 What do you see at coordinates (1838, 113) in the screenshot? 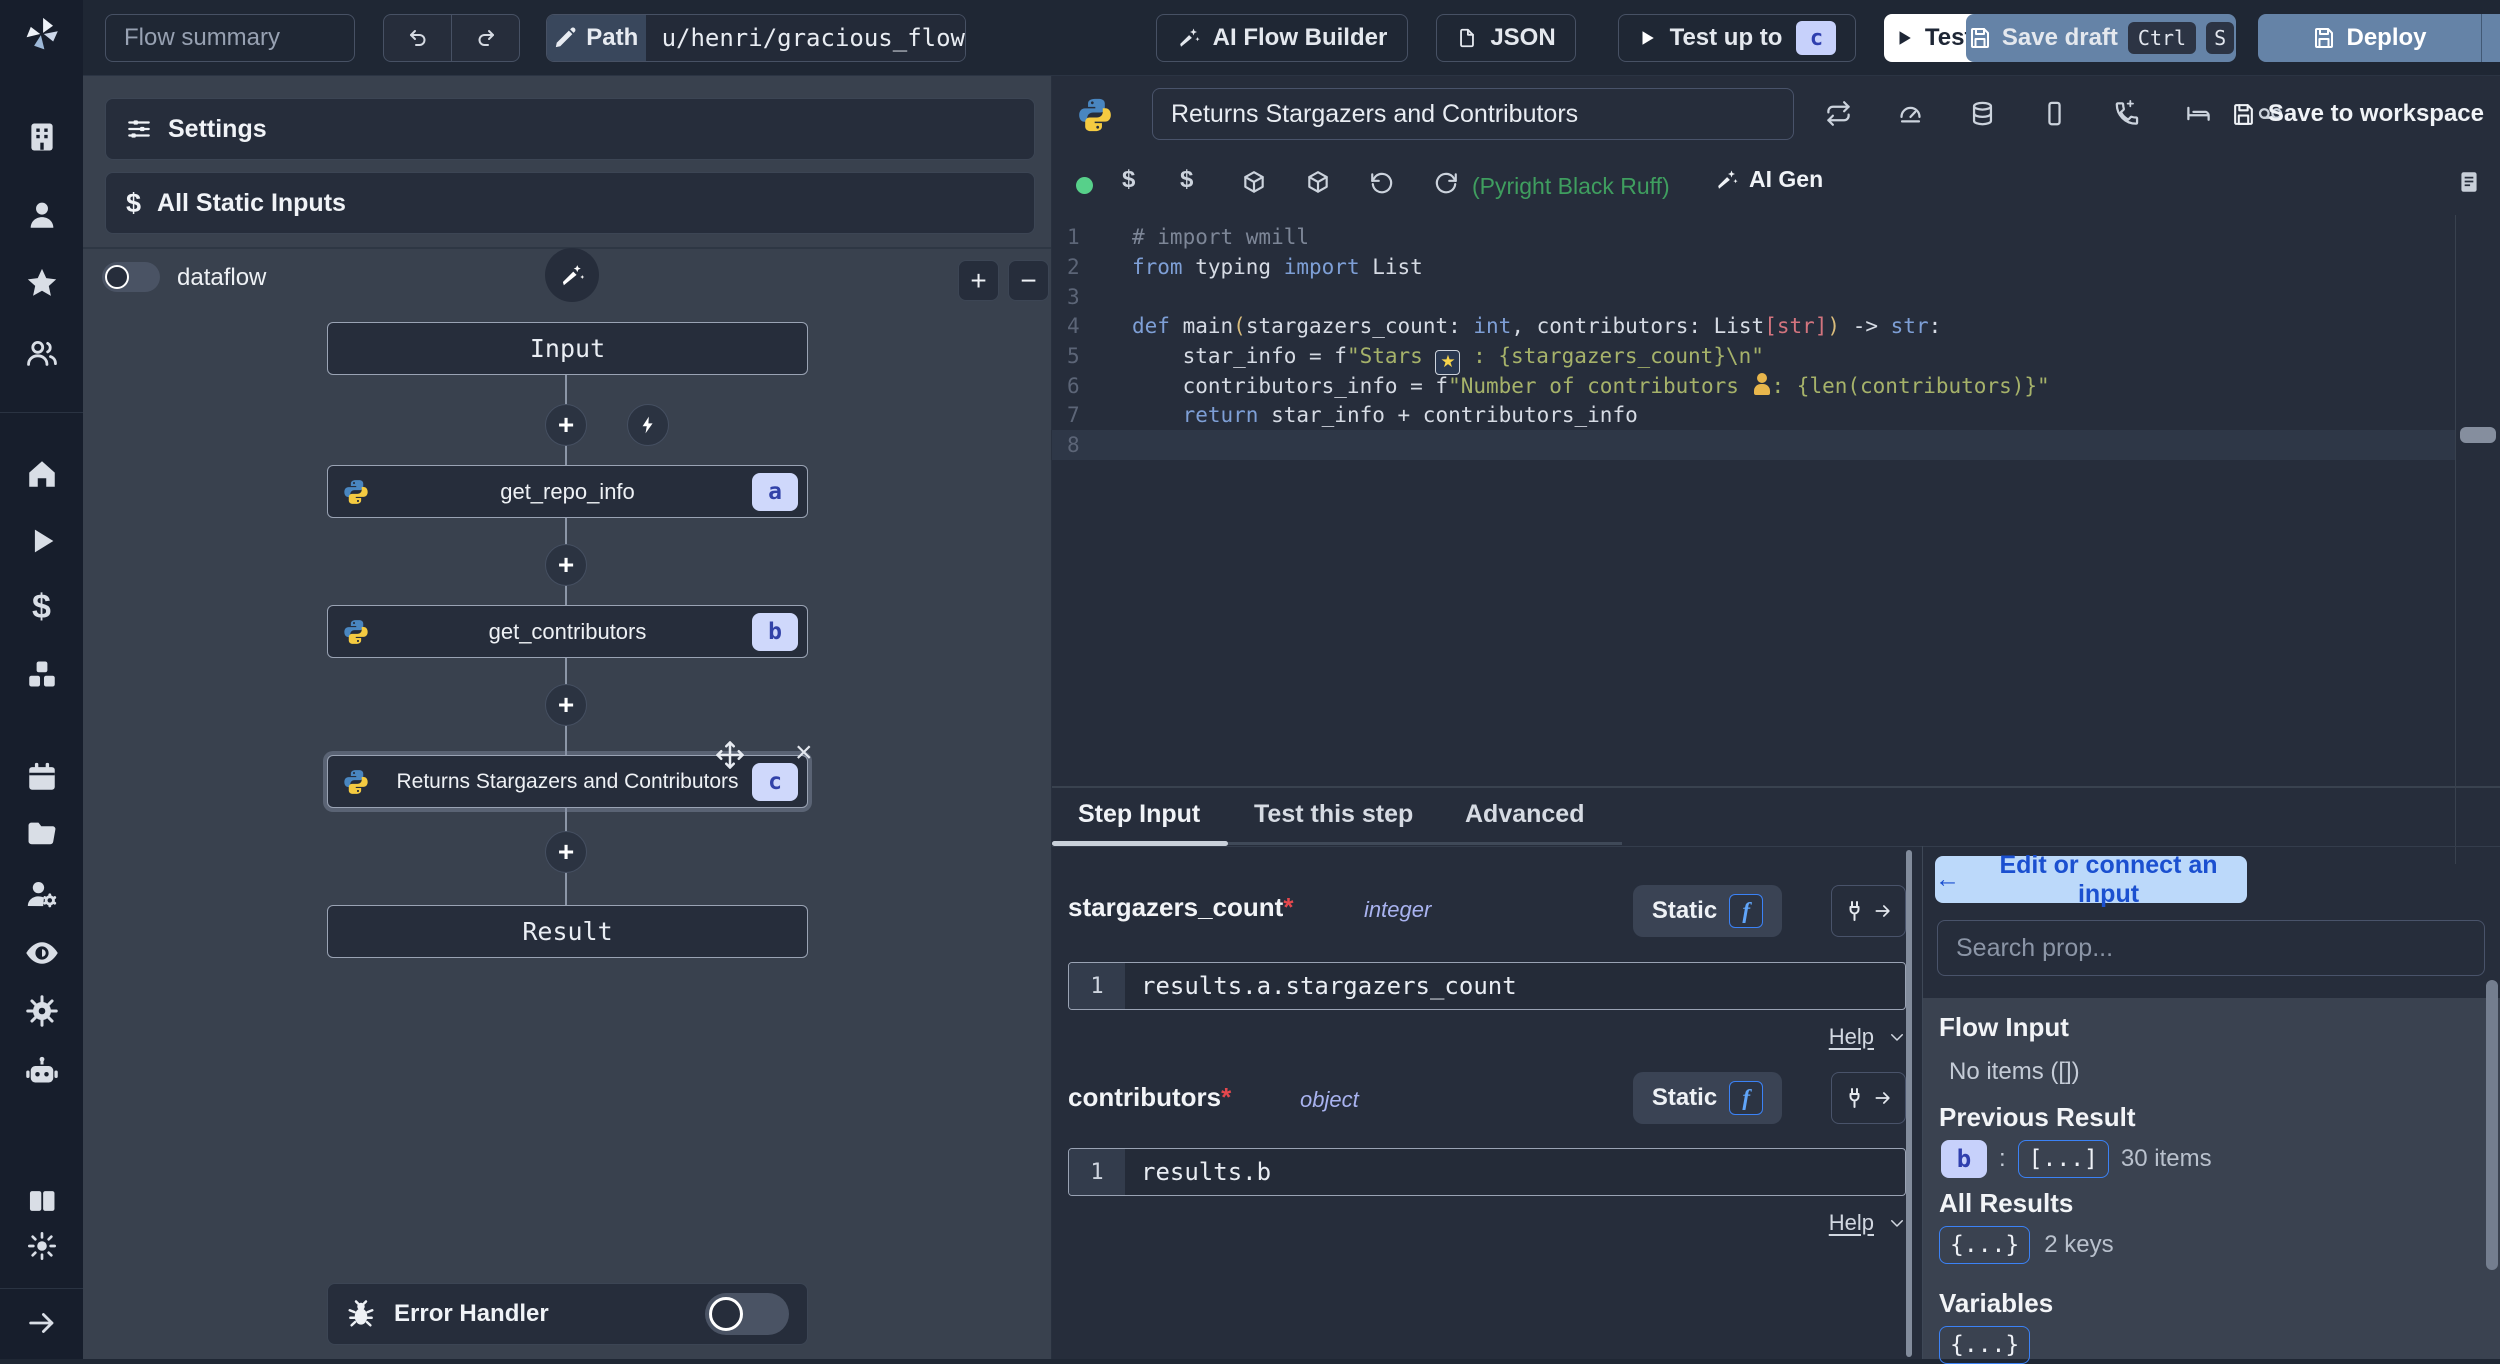
I see `repeat-icon` at bounding box center [1838, 113].